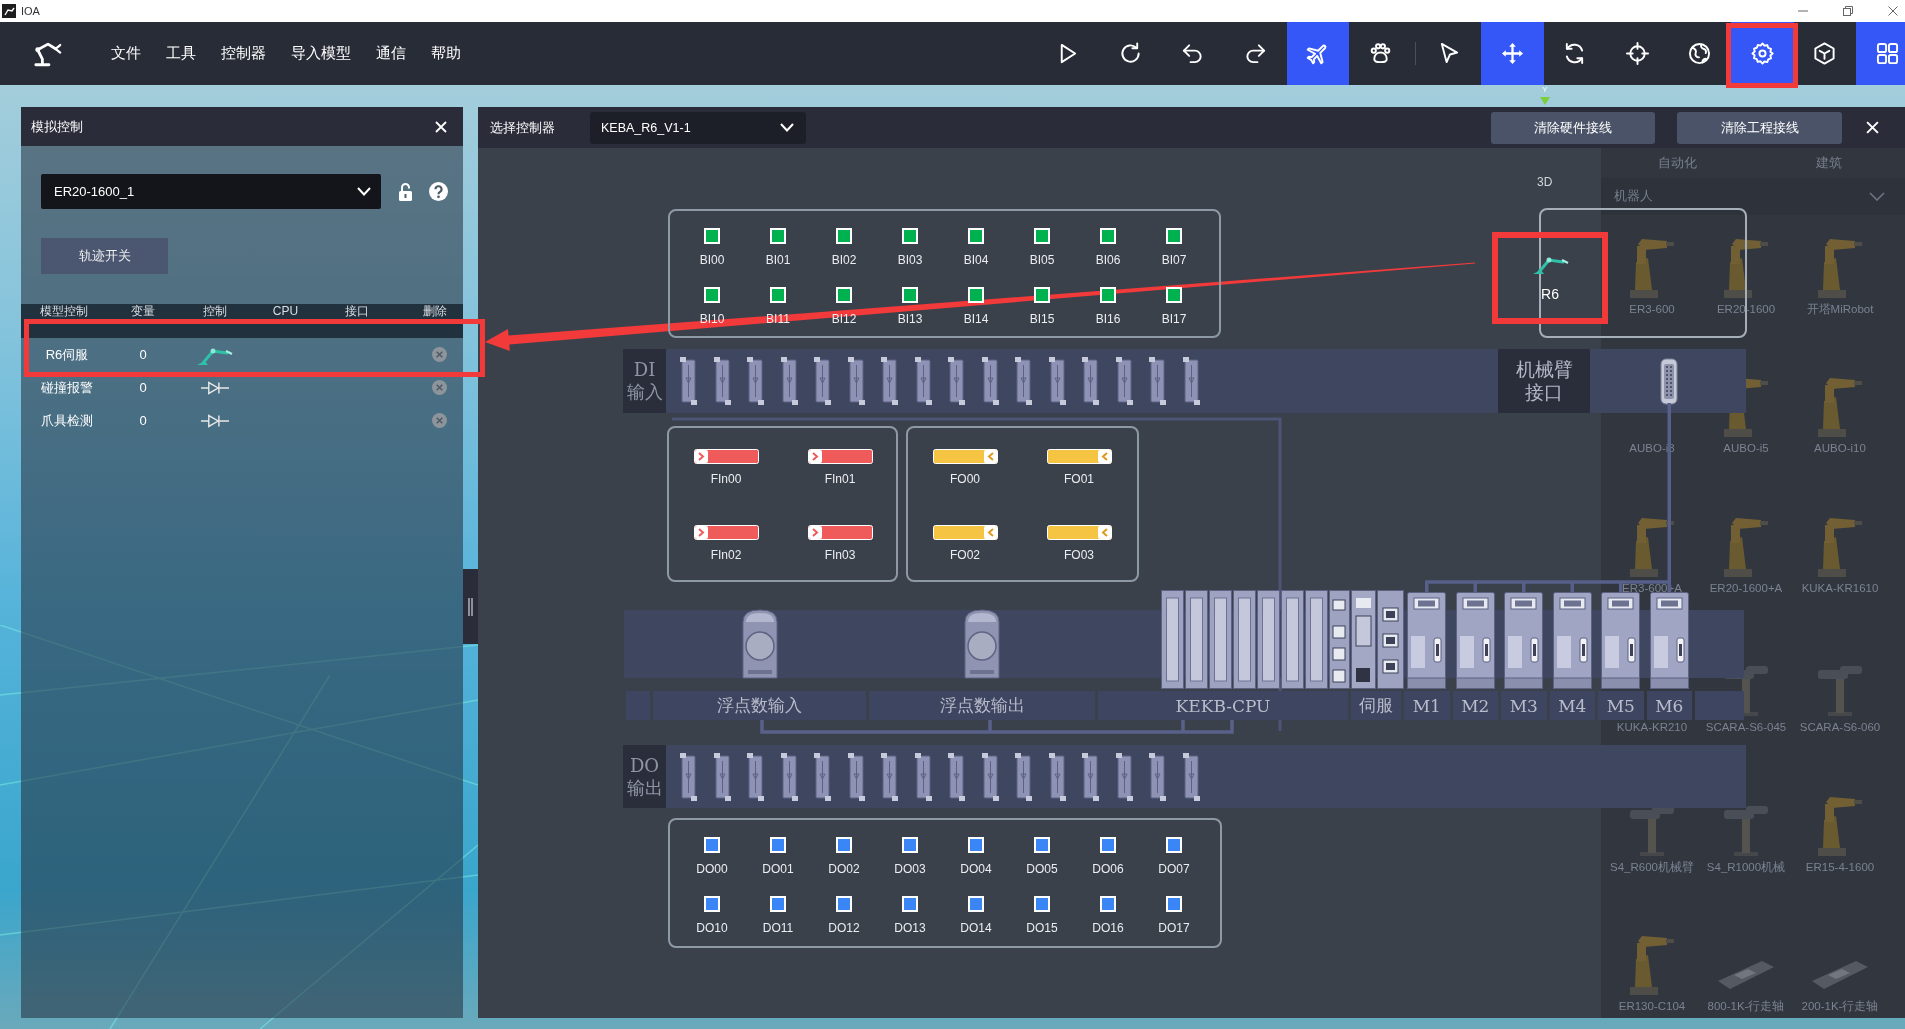  Describe the element at coordinates (910, 869) in the screenshot. I see `channel-label: DO03` at that location.